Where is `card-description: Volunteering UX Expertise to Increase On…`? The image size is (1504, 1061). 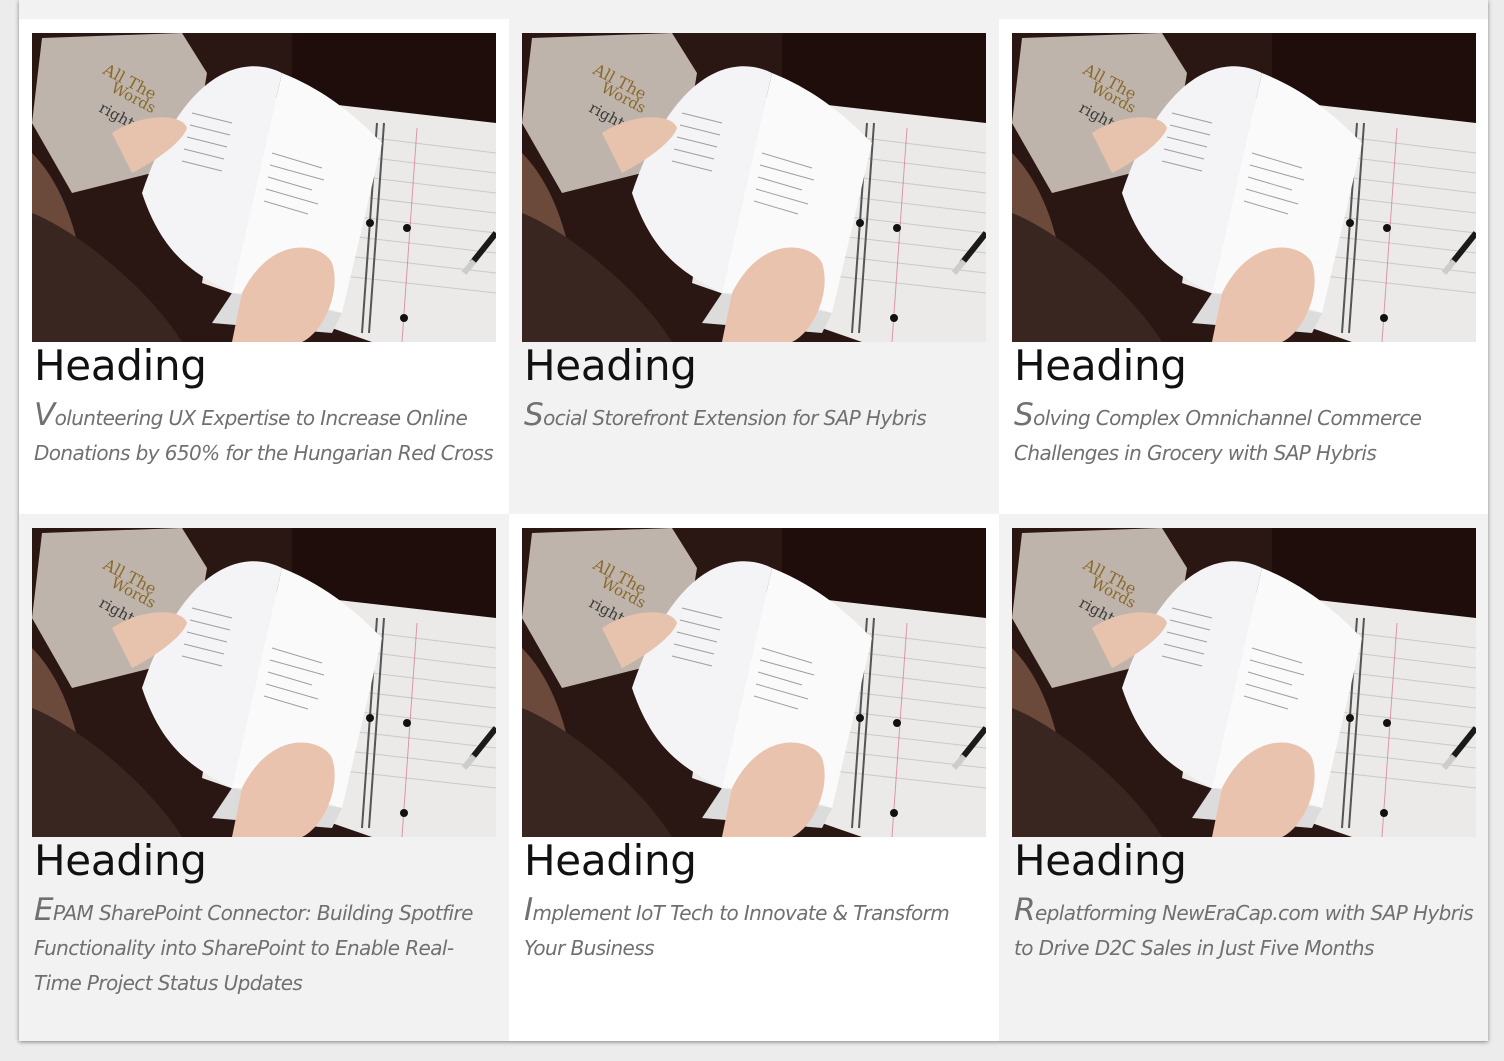
card-description: Volunteering UX Expertise to Increase On… is located at coordinates (265, 434).